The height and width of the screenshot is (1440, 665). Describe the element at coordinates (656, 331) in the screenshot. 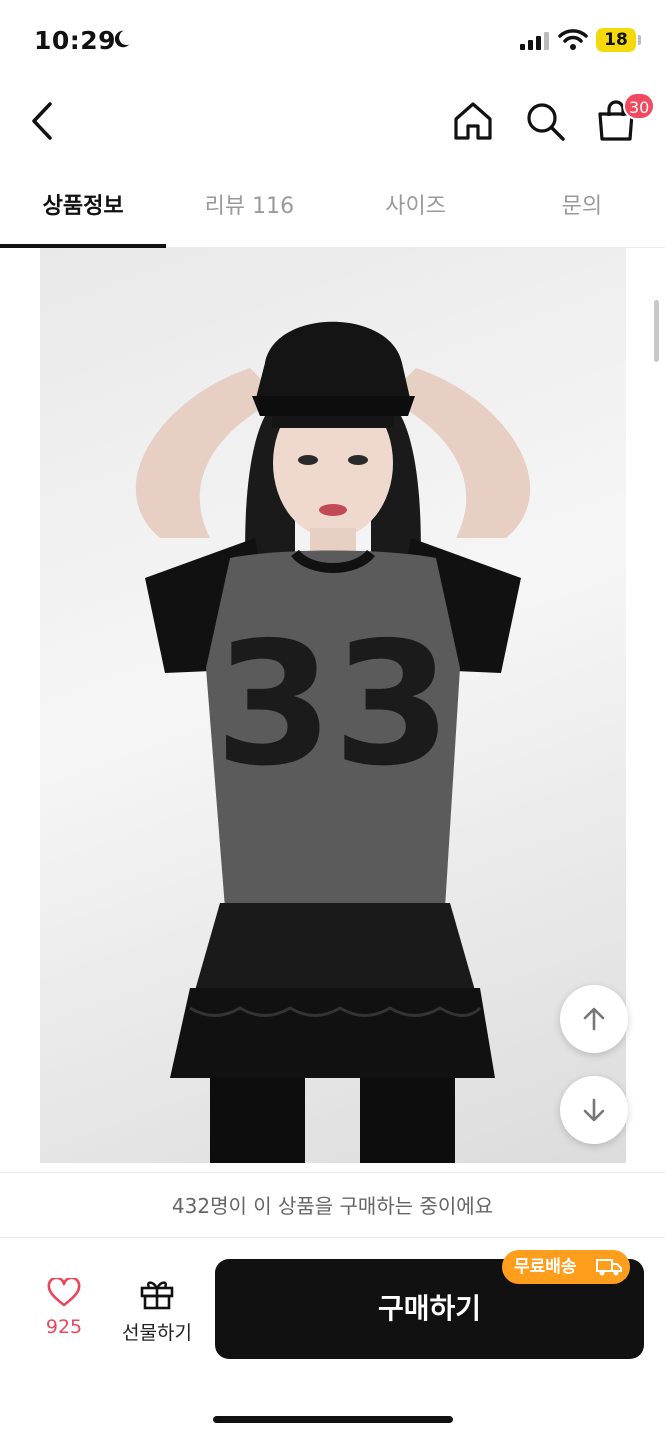

I see `scroll-indicator` at that location.